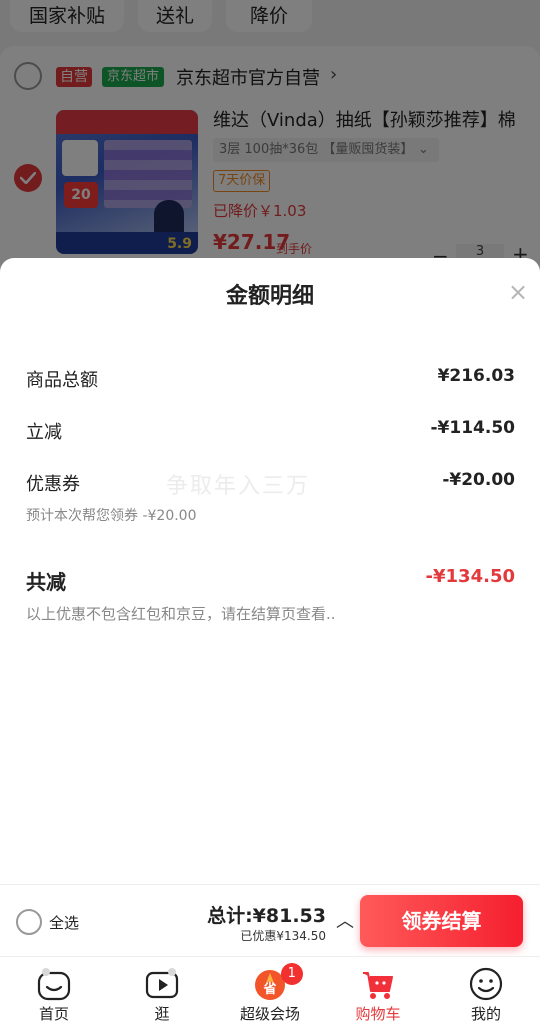  What do you see at coordinates (64, 922) in the screenshot?
I see `select-all-label: 全选` at bounding box center [64, 922].